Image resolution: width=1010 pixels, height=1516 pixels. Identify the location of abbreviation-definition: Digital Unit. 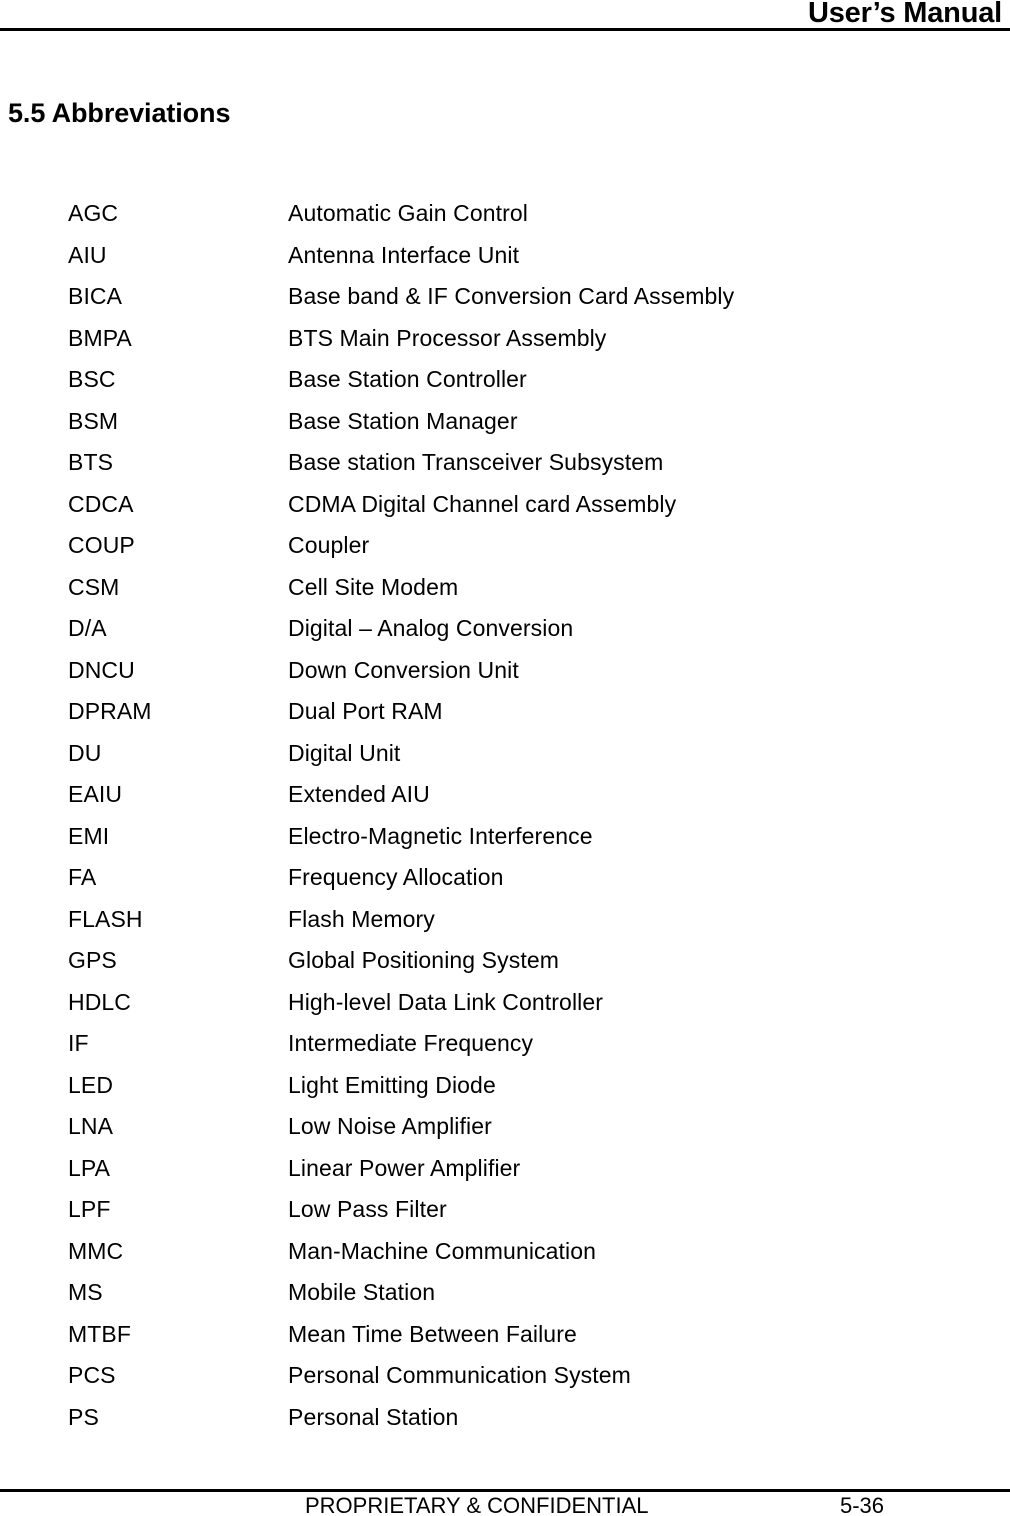
(344, 752).